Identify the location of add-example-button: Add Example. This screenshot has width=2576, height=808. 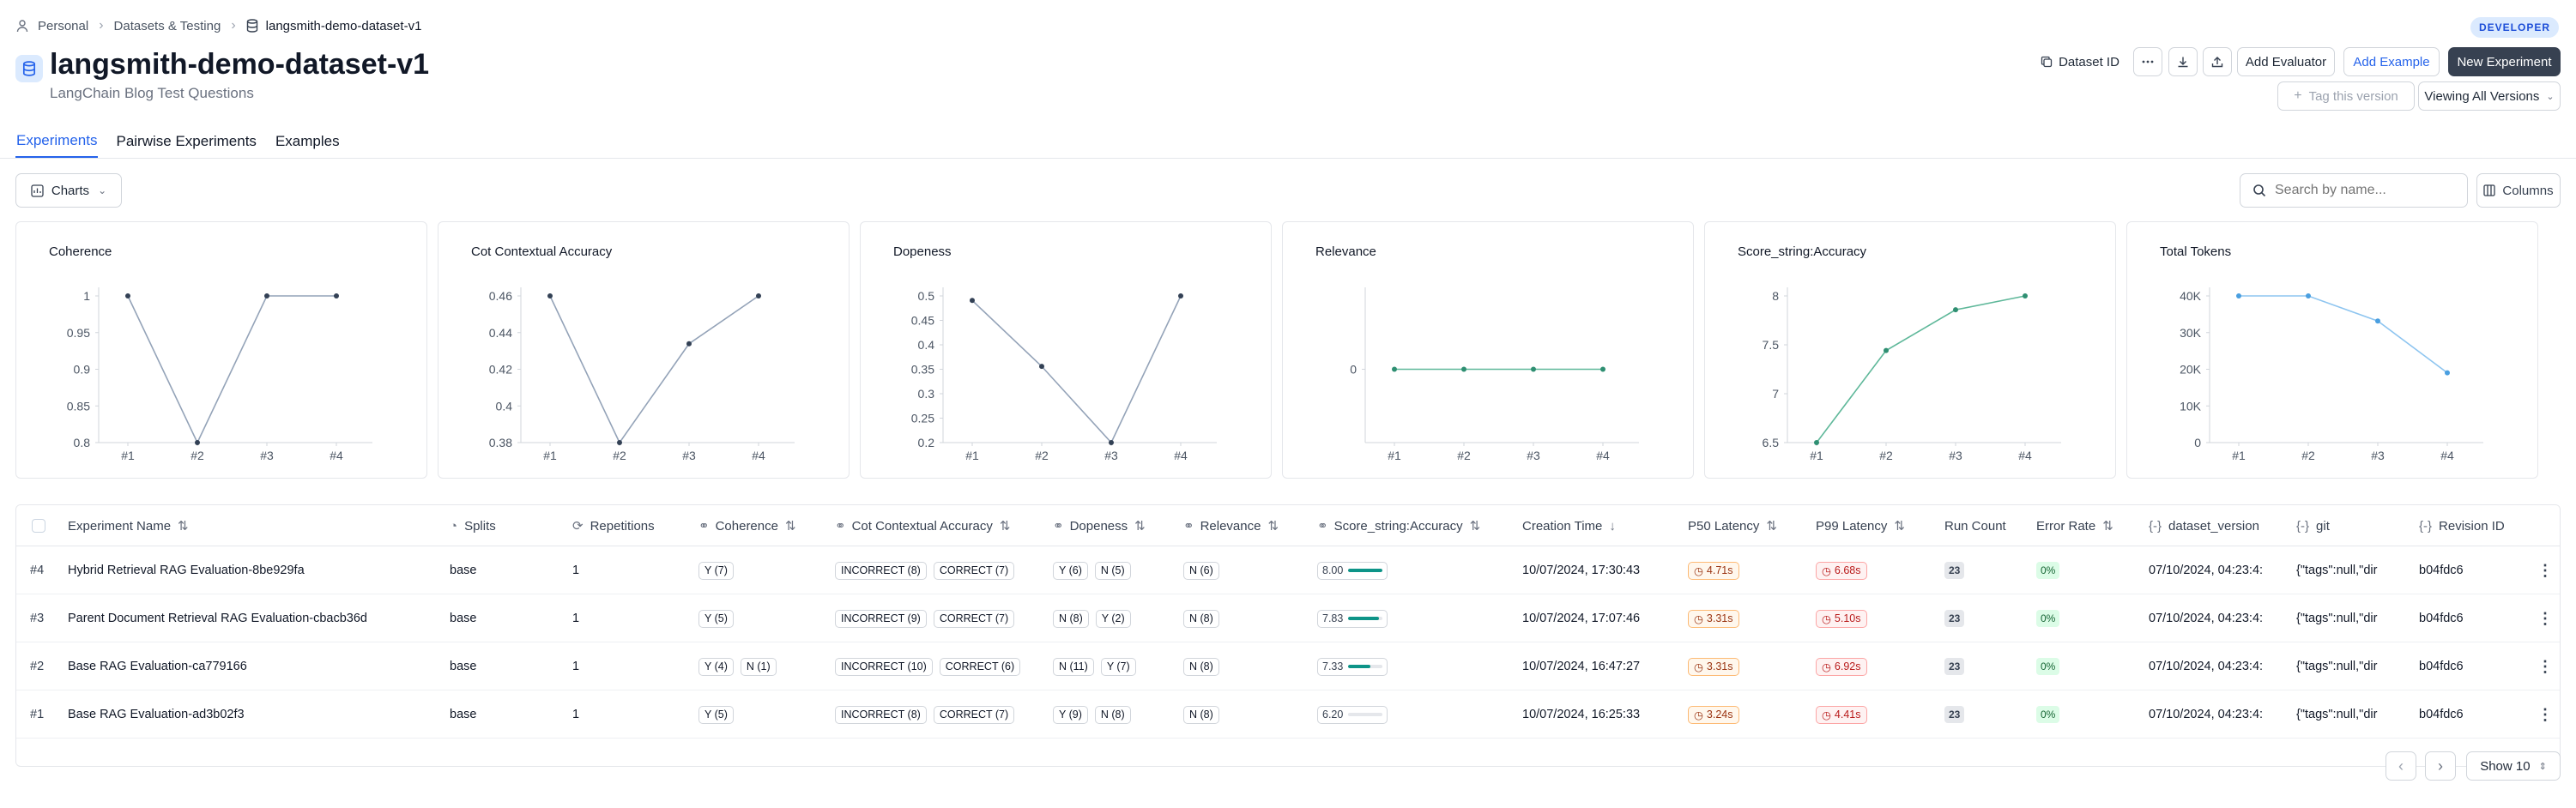
(2391, 61).